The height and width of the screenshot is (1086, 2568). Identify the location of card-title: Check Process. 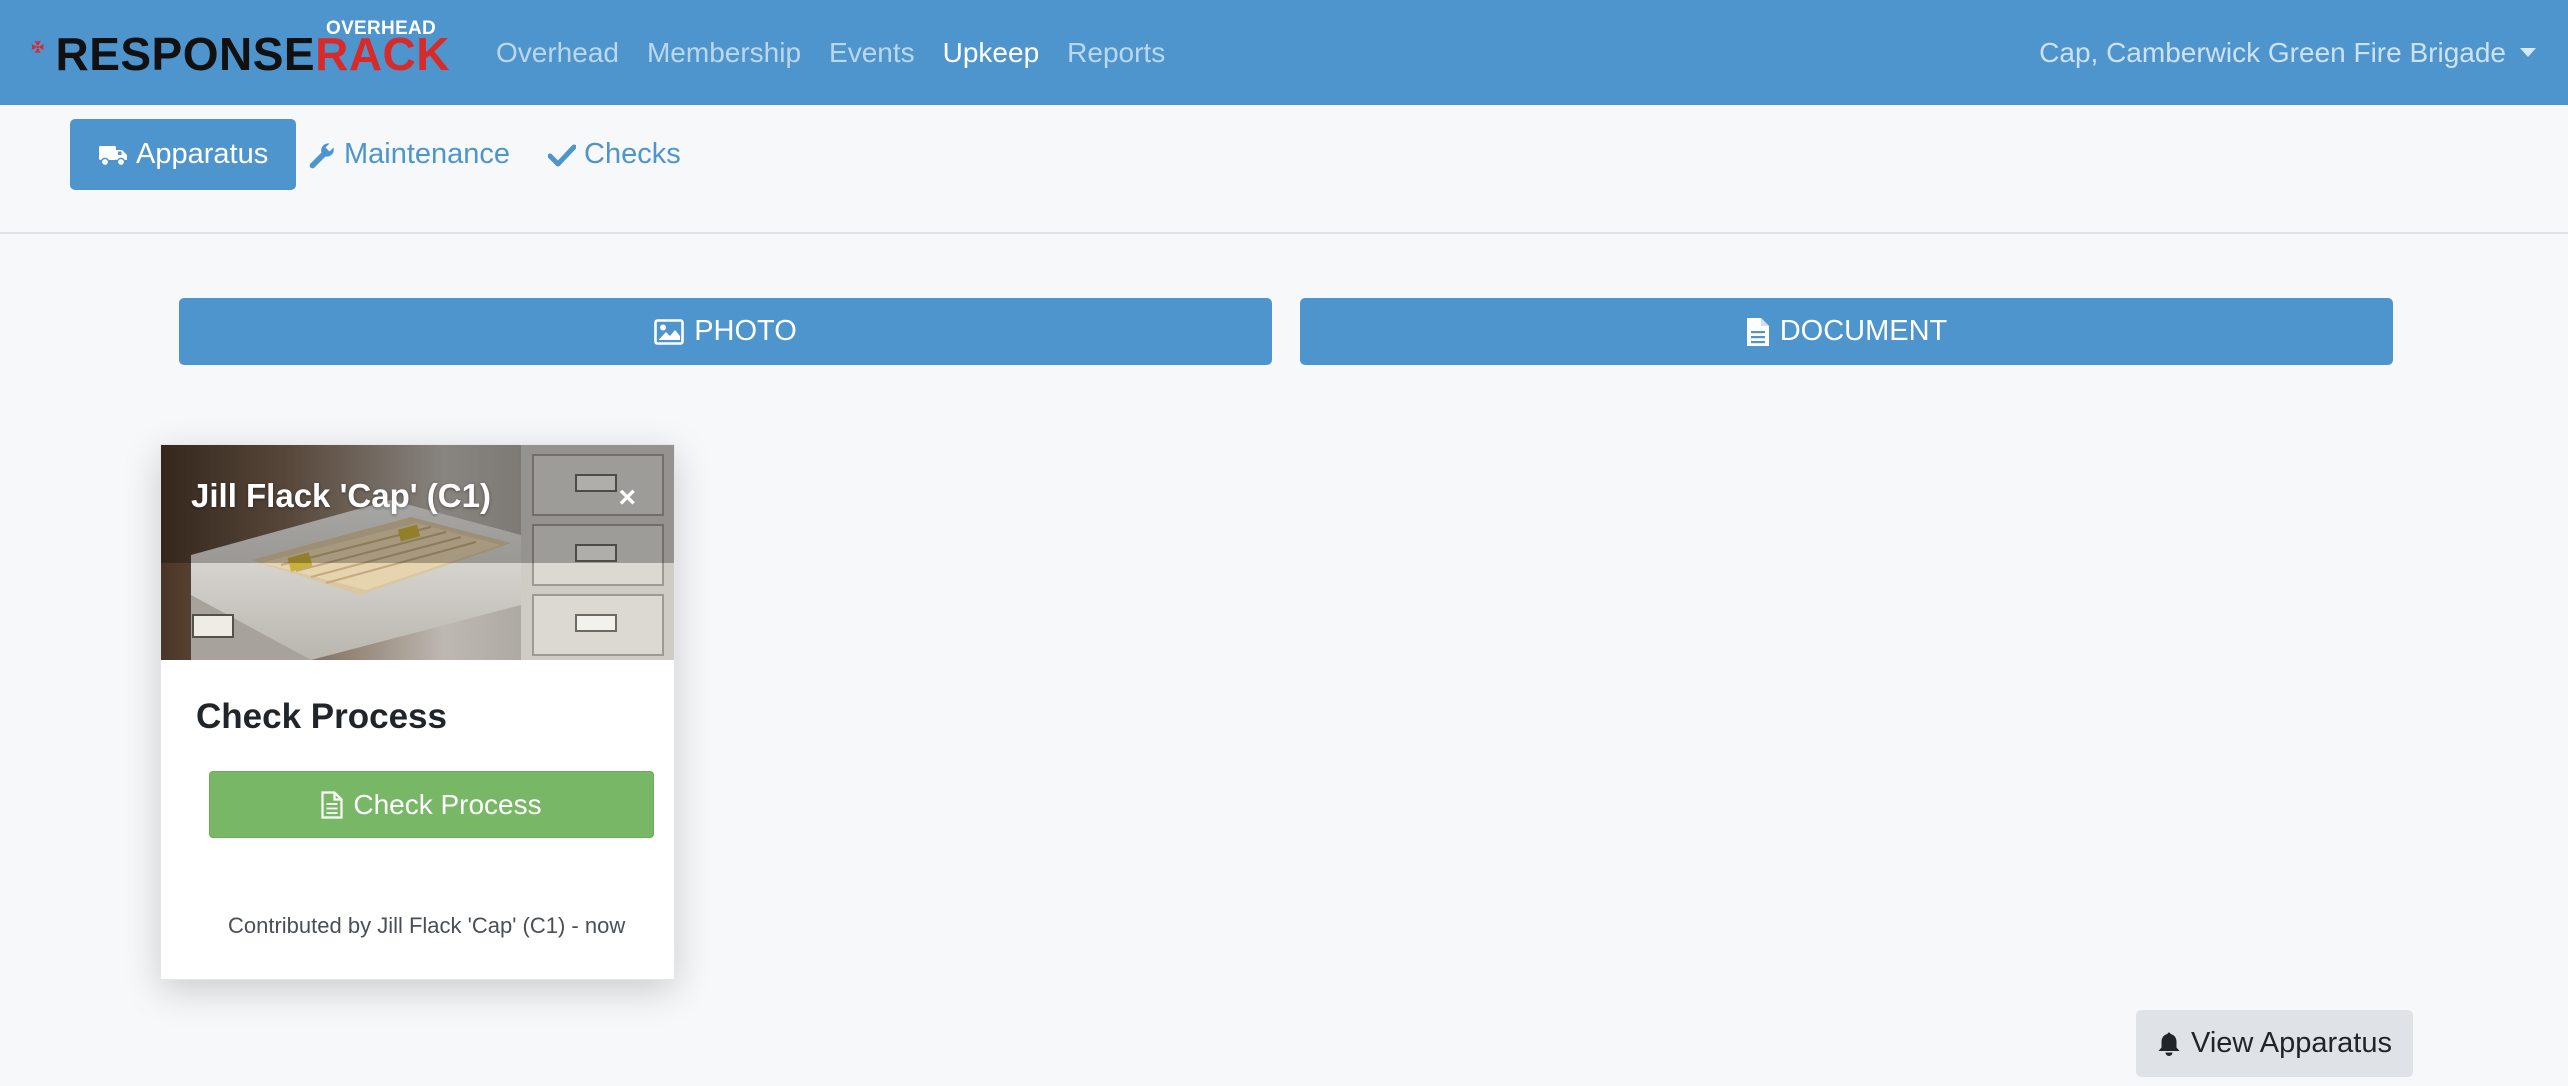
(321, 716).